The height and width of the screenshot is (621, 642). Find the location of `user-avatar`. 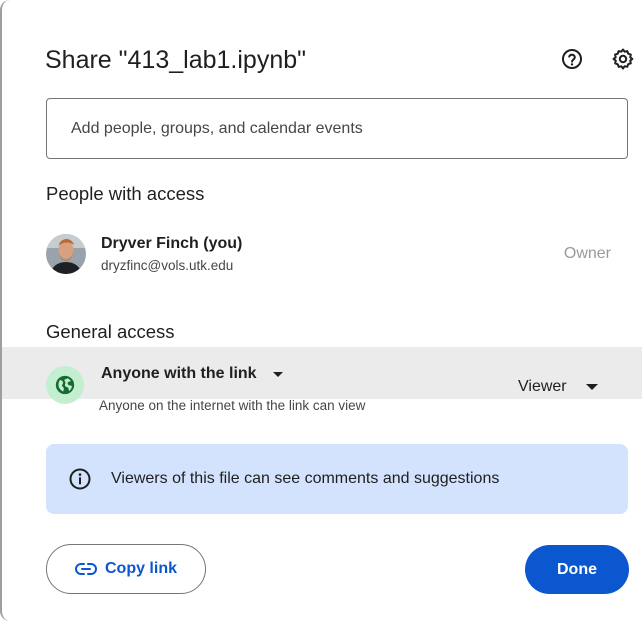

user-avatar is located at coordinates (66, 254).